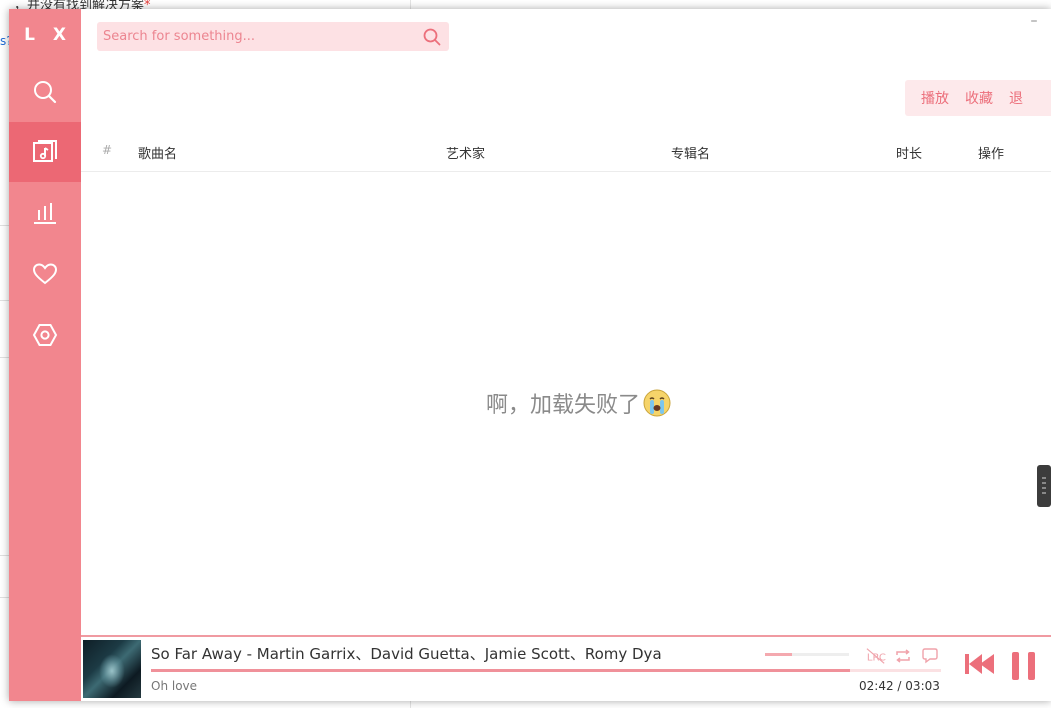 The image size is (1051, 708). Describe the element at coordinates (107, 150) in the screenshot. I see `column-index: #` at that location.